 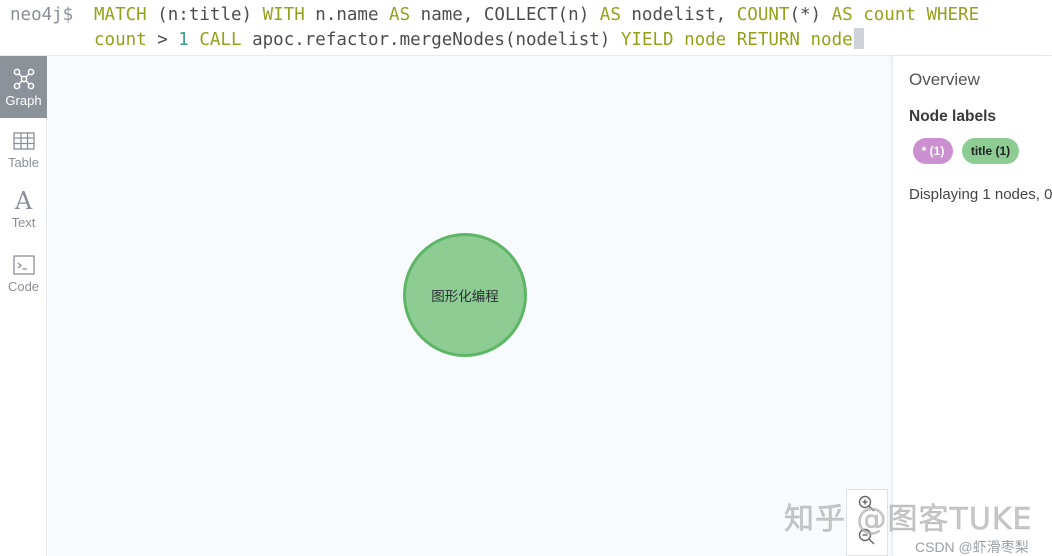 What do you see at coordinates (194, 40) in the screenshot?
I see `query-token` at bounding box center [194, 40].